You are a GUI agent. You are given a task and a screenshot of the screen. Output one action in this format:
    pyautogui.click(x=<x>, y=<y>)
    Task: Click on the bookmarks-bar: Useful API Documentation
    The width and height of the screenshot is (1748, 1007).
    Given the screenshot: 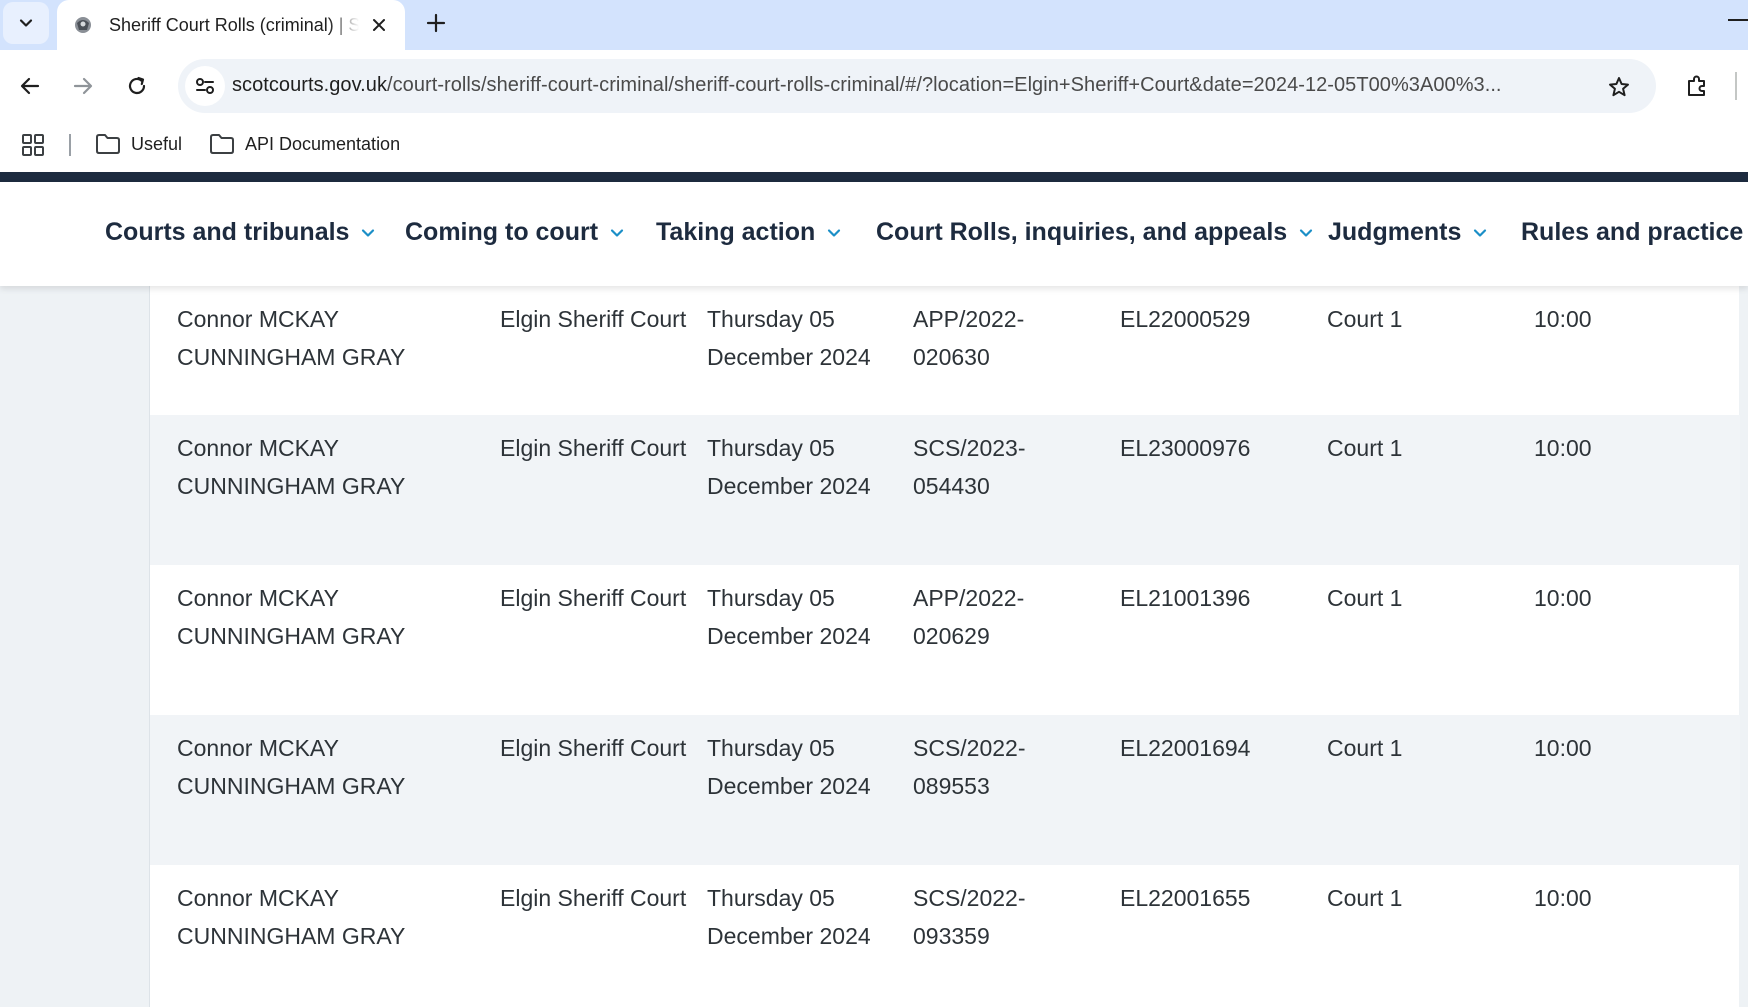 What is the action you would take?
    pyautogui.click(x=874, y=147)
    